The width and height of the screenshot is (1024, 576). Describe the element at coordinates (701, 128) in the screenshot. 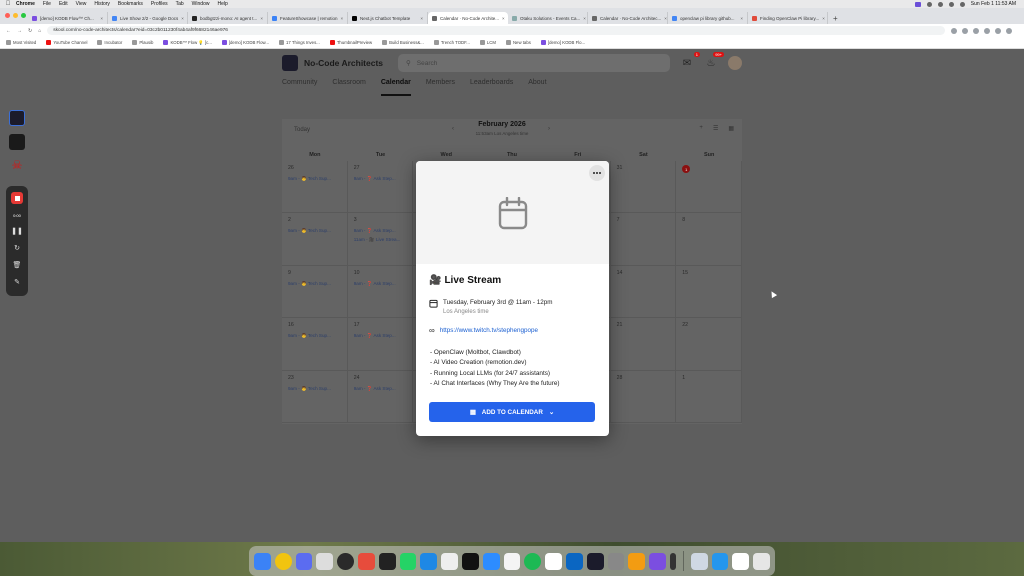

I see `add-event-icon: +` at that location.